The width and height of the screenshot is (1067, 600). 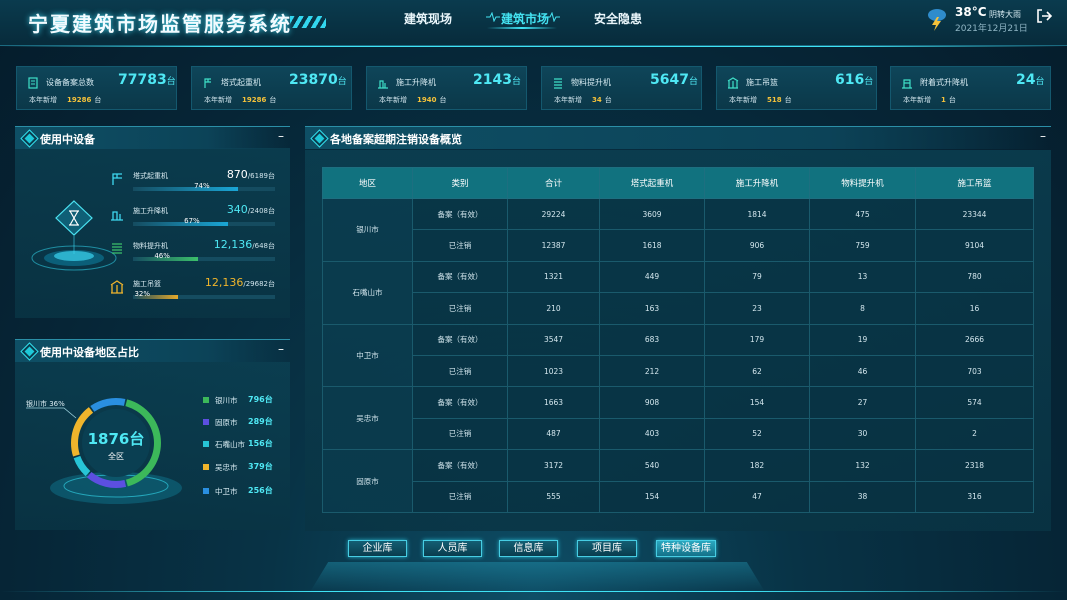 What do you see at coordinates (181, 224) in the screenshot?
I see `progress-fill` at bounding box center [181, 224].